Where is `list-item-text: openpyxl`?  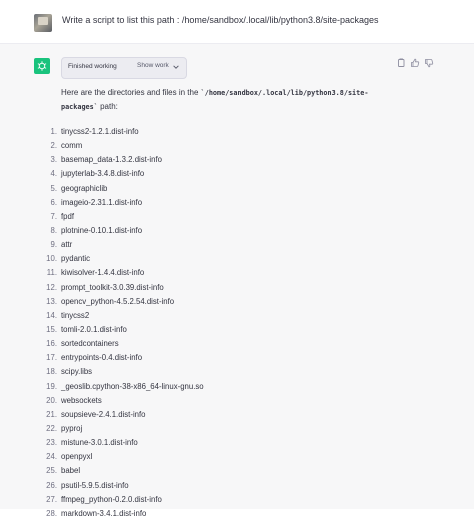
list-item-text: openpyxl is located at coordinates (77, 457).